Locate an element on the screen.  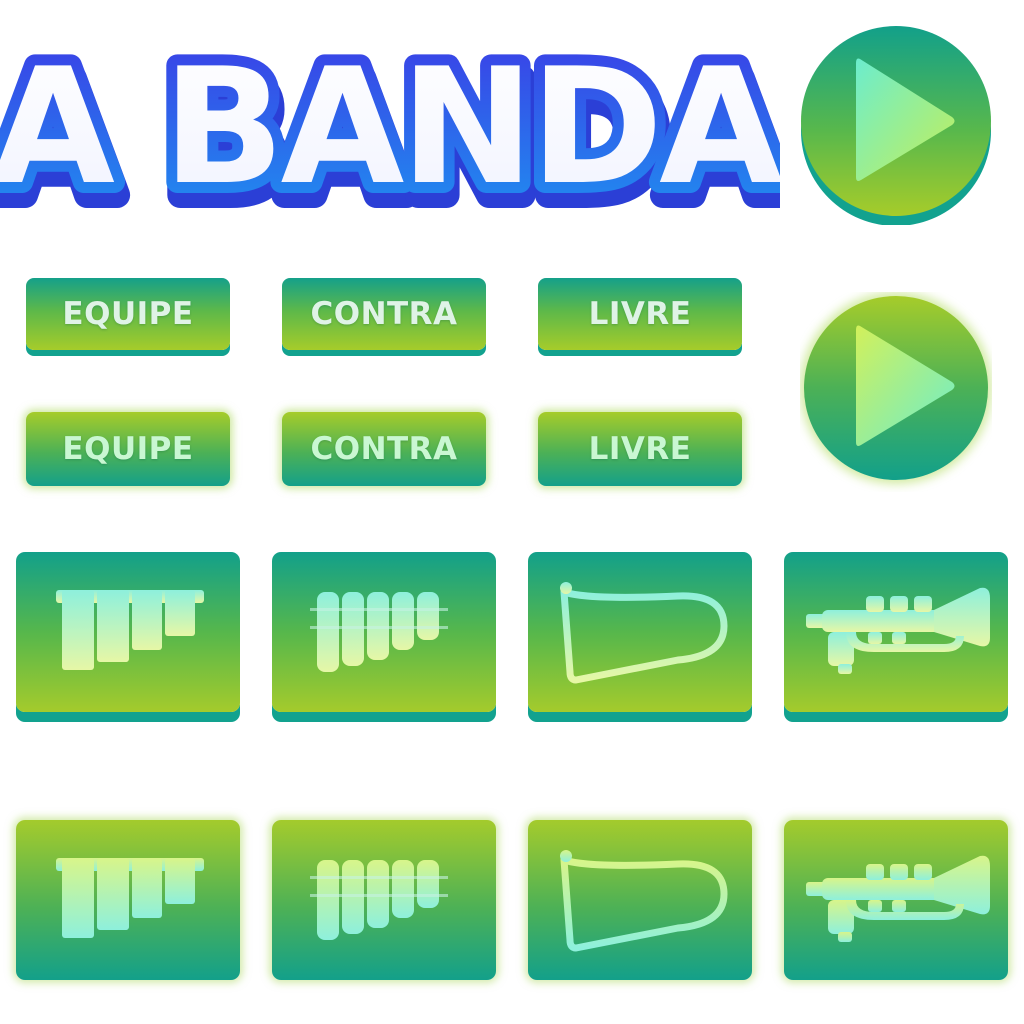
instrument-tile-harp is located at coordinates (640, 632).